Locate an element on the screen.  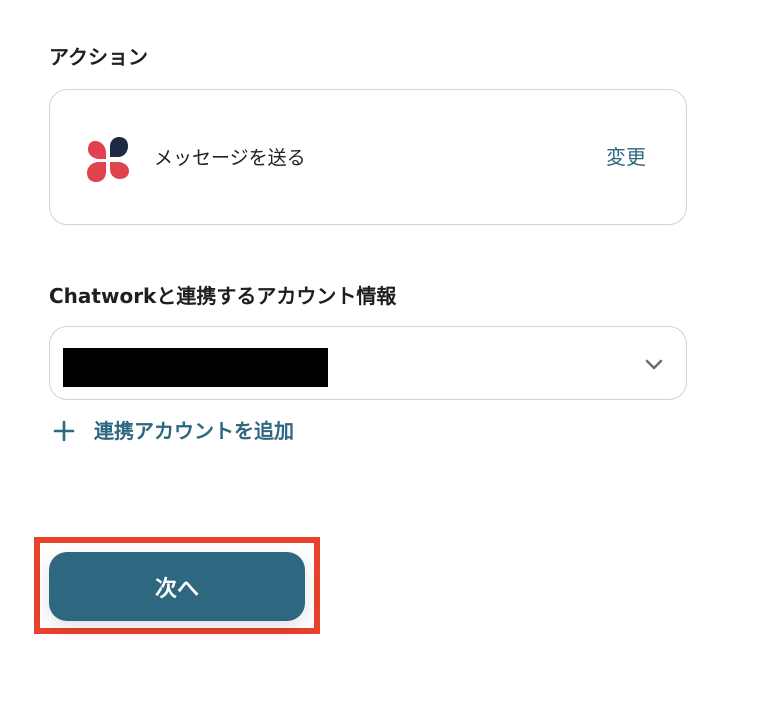
account-select is located at coordinates (368, 363).